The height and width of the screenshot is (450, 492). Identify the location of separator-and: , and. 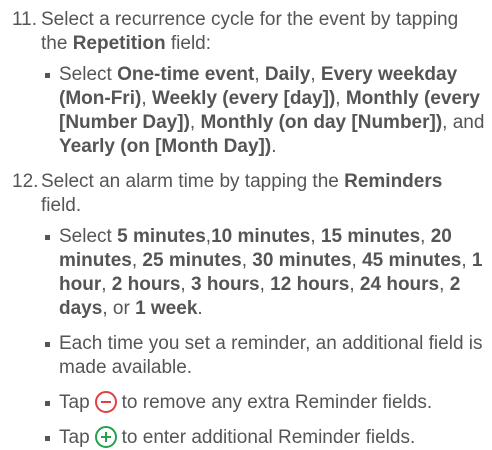
(463, 122).